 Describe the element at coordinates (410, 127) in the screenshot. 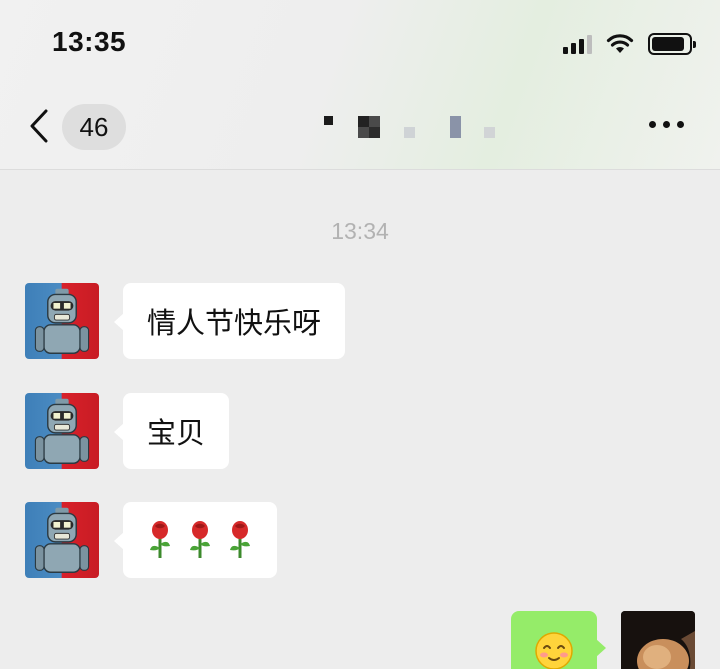

I see `contact-name-pixelated` at that location.